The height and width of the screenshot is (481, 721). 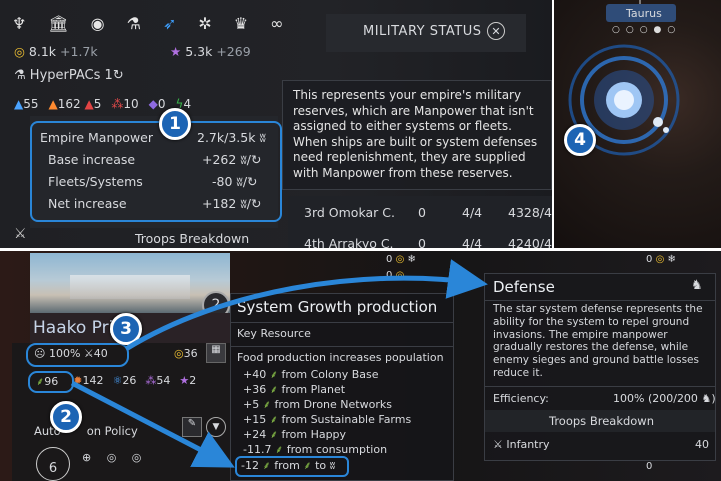 I want to click on galaxy-map-panel: Taurus ○○○●○ 4, so click(x=637, y=124).